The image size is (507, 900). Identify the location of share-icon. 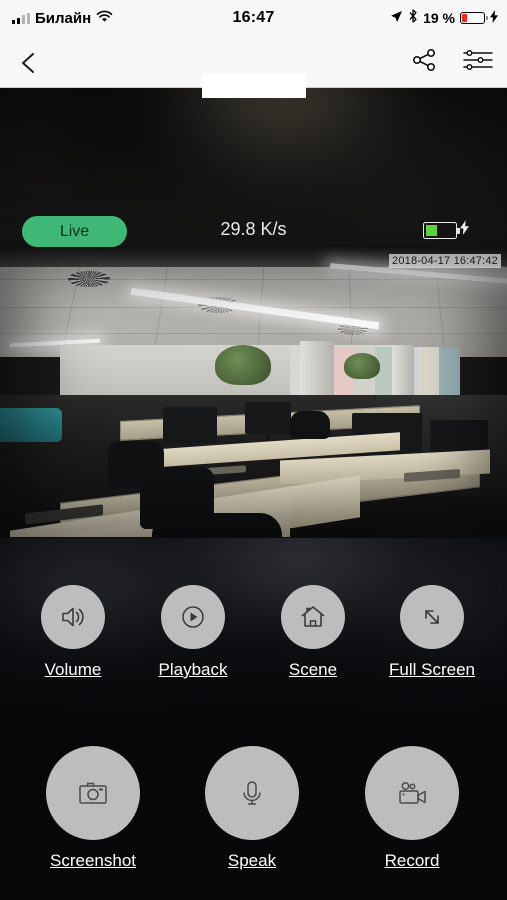
(424, 62).